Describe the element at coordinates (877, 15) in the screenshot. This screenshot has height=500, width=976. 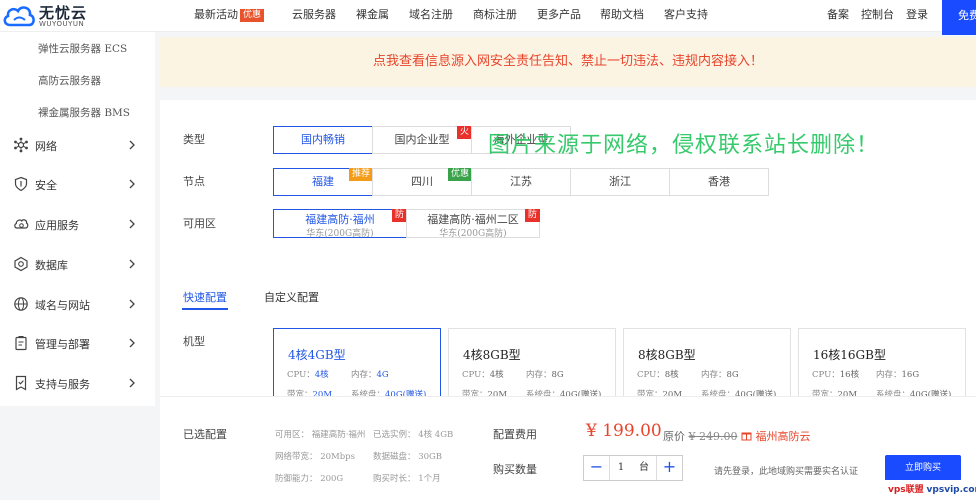
I see `nav-console: 控制台` at that location.